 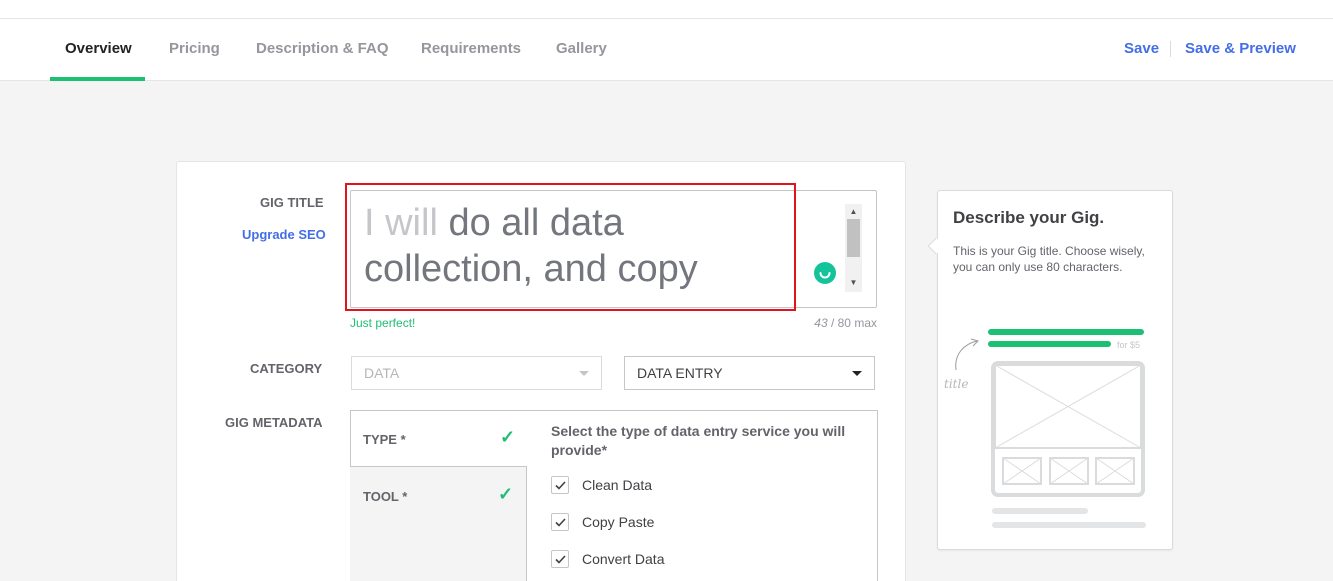 I want to click on subcategory-value: DATA ENTRY, so click(x=680, y=373).